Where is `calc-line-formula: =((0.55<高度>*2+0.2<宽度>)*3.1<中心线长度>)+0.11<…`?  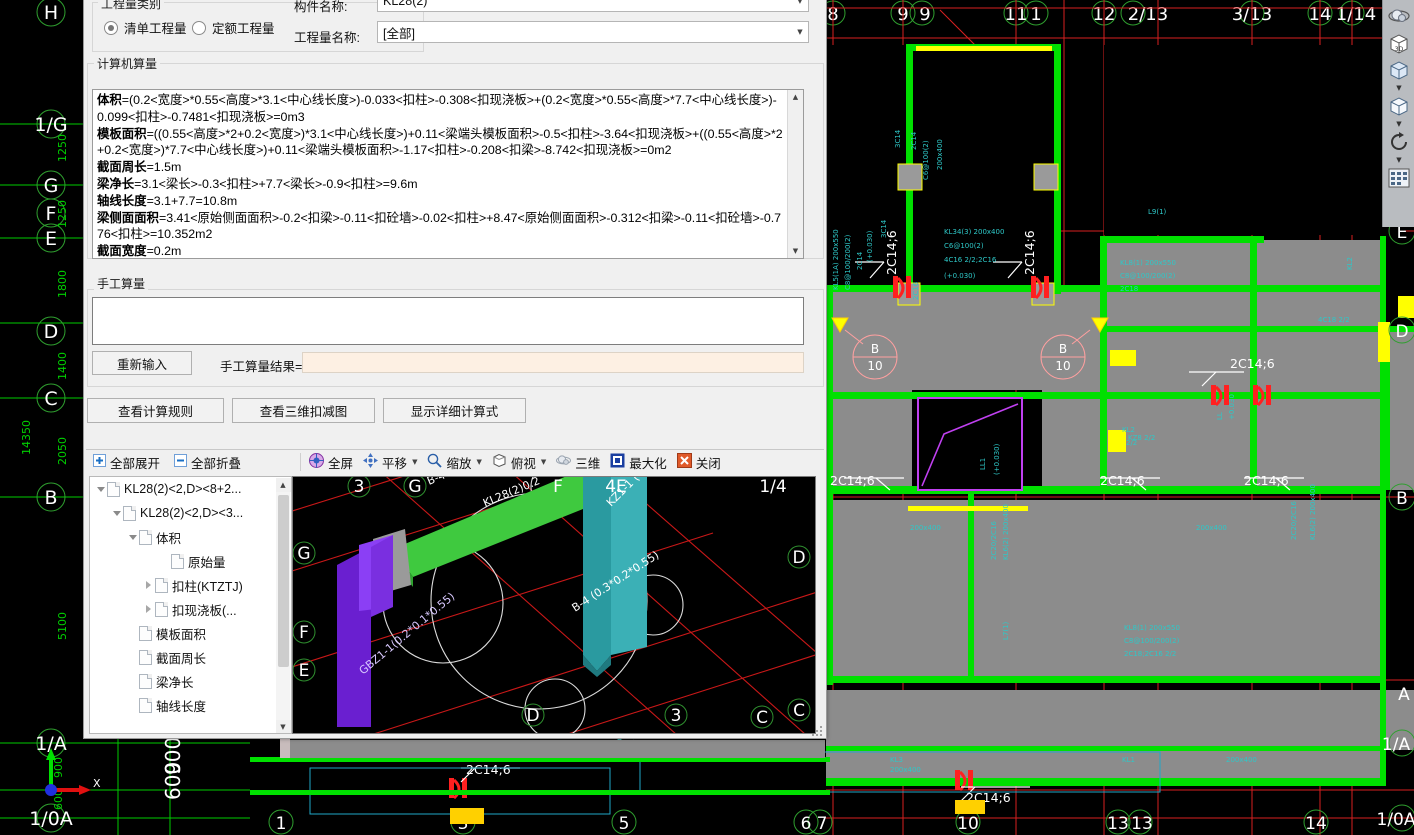
calc-line-formula: =((0.55<高度>*2+0.2<宽度>)*3.1<中心线长度>)+0.11<… is located at coordinates (440, 142).